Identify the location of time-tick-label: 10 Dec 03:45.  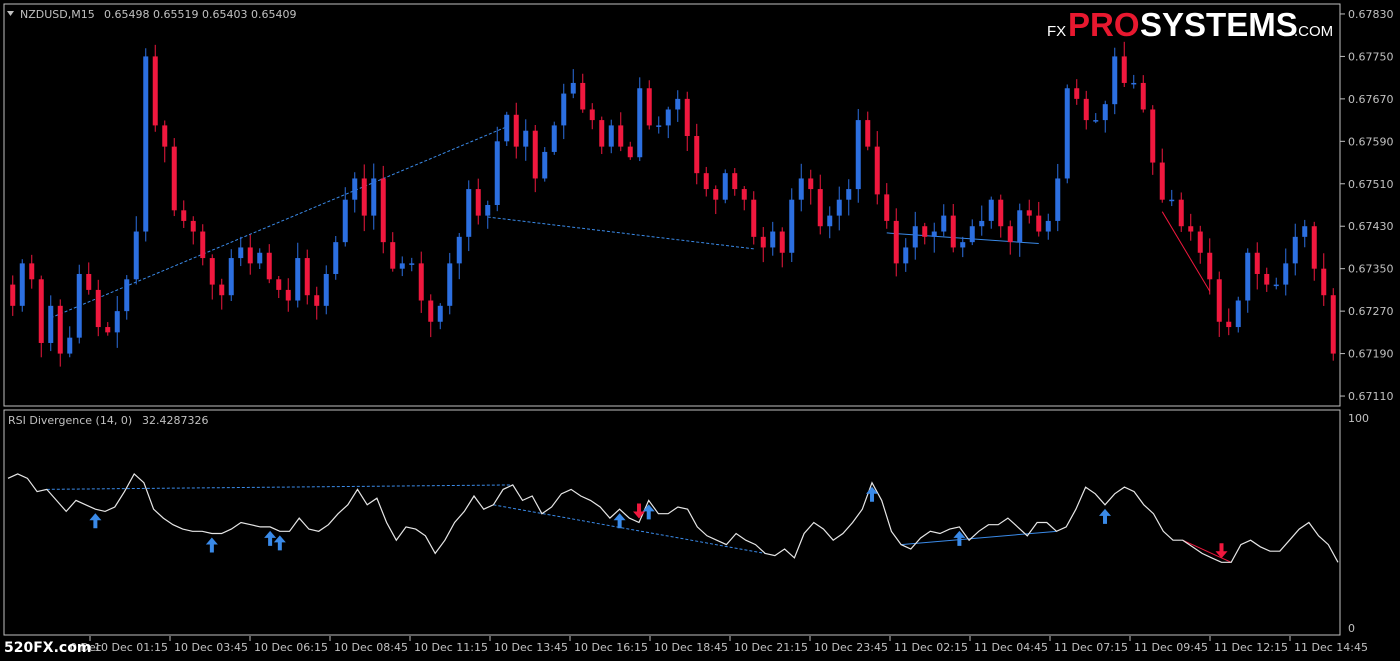
(211, 647).